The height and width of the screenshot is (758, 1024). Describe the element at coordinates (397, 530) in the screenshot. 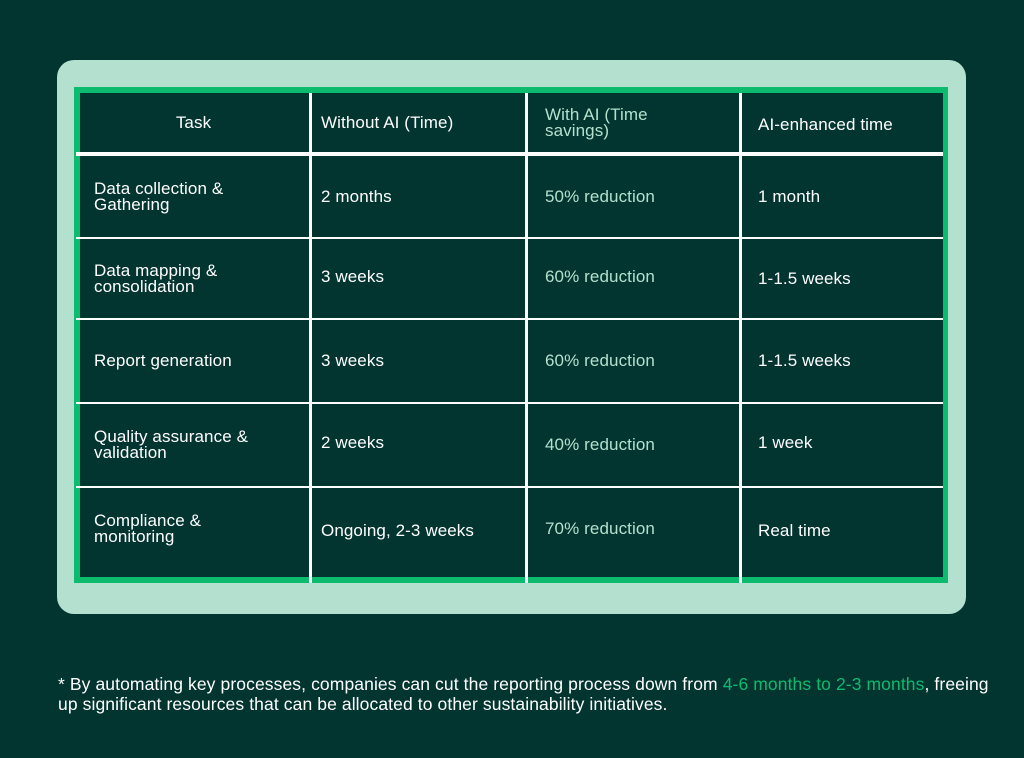

I see `cell-without-ai: Ongoing, 2-3 weeks` at that location.